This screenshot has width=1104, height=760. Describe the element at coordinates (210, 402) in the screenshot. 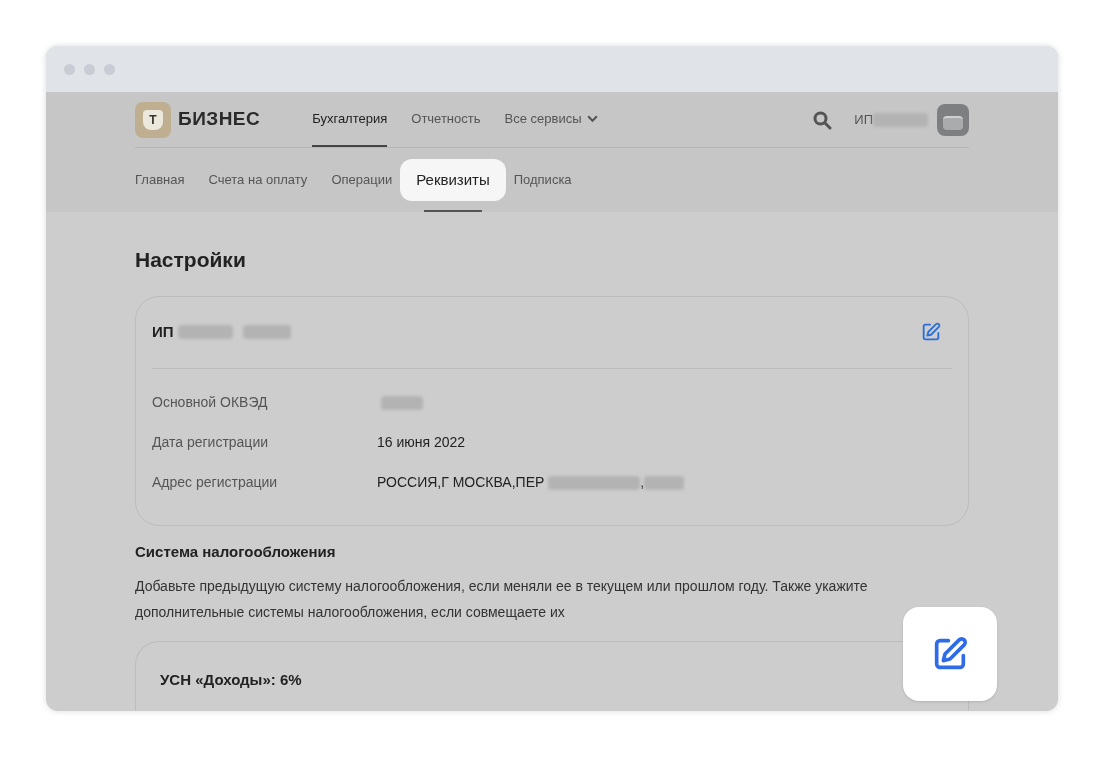

I see `field-label: Основной ОКВЭД` at that location.